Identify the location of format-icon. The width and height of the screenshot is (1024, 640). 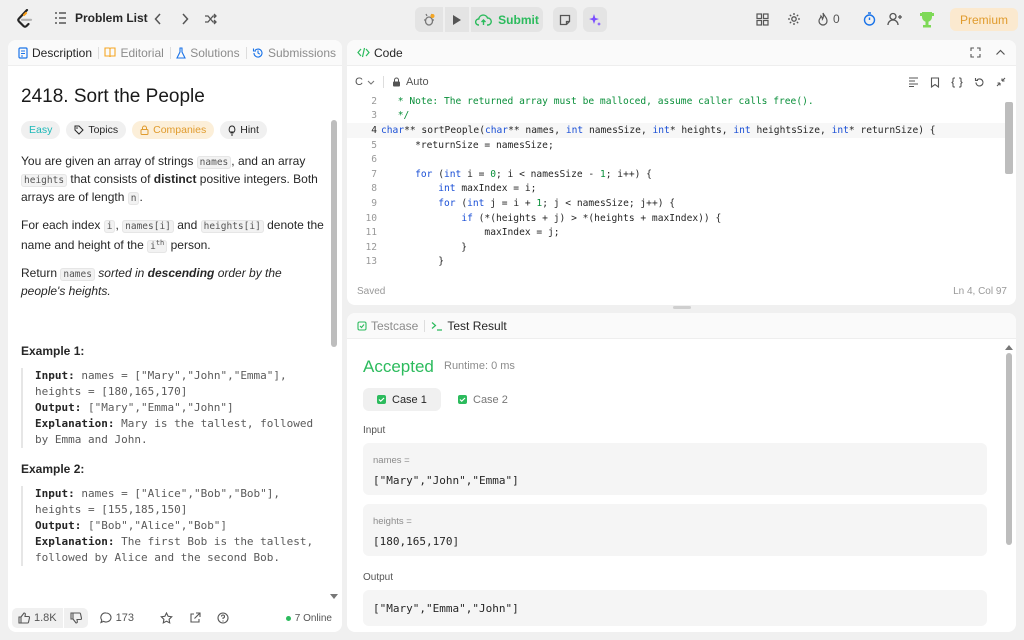
(913, 82).